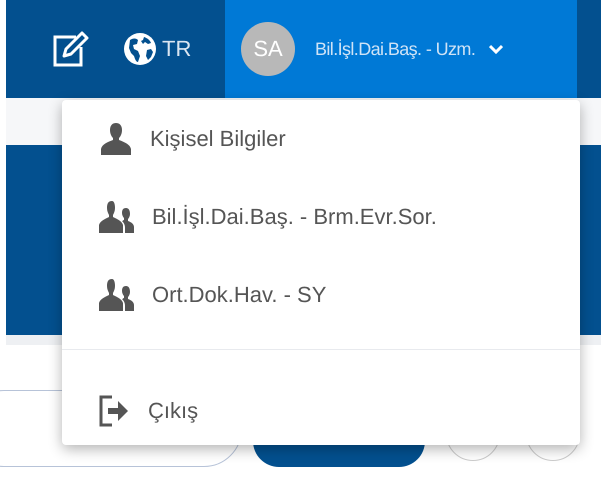  I want to click on edit-icon, so click(71, 49).